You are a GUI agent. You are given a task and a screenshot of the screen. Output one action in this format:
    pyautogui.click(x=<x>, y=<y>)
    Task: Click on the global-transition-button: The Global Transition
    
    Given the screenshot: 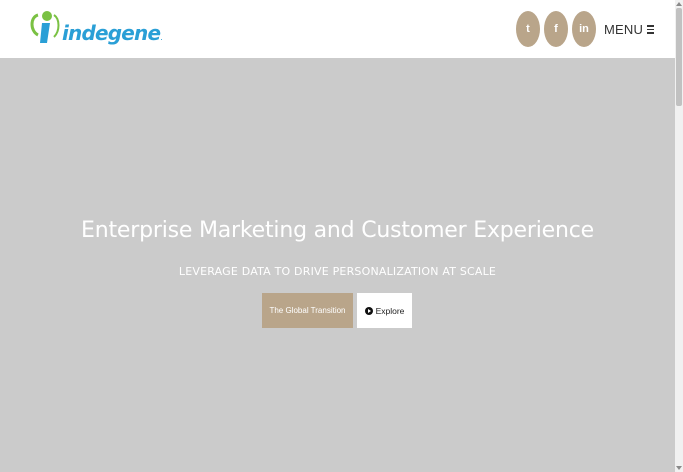 What is the action you would take?
    pyautogui.click(x=307, y=310)
    